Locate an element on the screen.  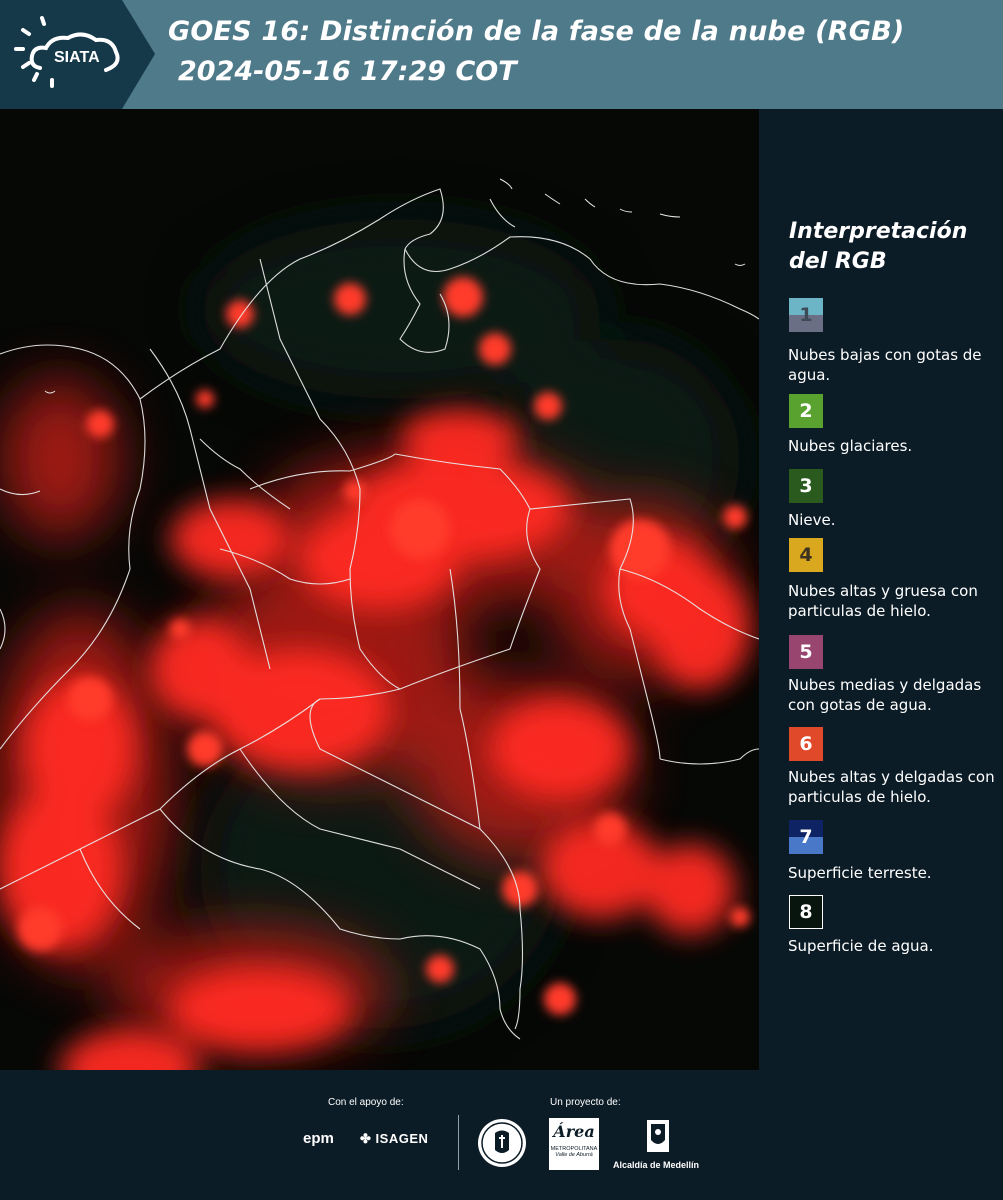
area-metropolitana-logo-icon: Área METROPOLITANA Valle de Aburrá is located at coordinates (574, 1144).